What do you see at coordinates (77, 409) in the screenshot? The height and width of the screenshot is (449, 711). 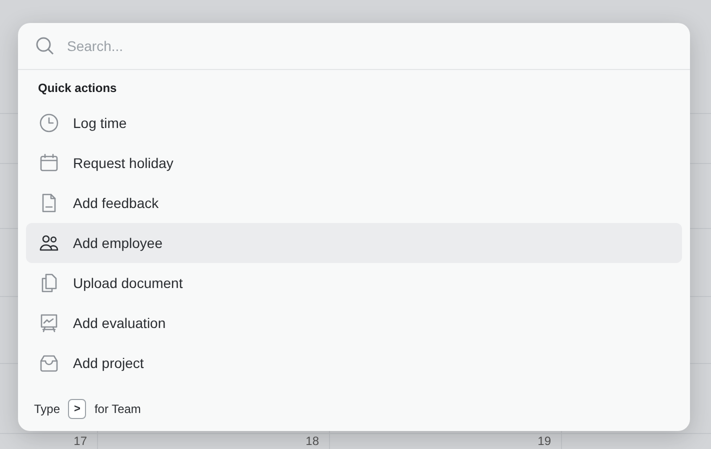 I see `key-hint: >` at bounding box center [77, 409].